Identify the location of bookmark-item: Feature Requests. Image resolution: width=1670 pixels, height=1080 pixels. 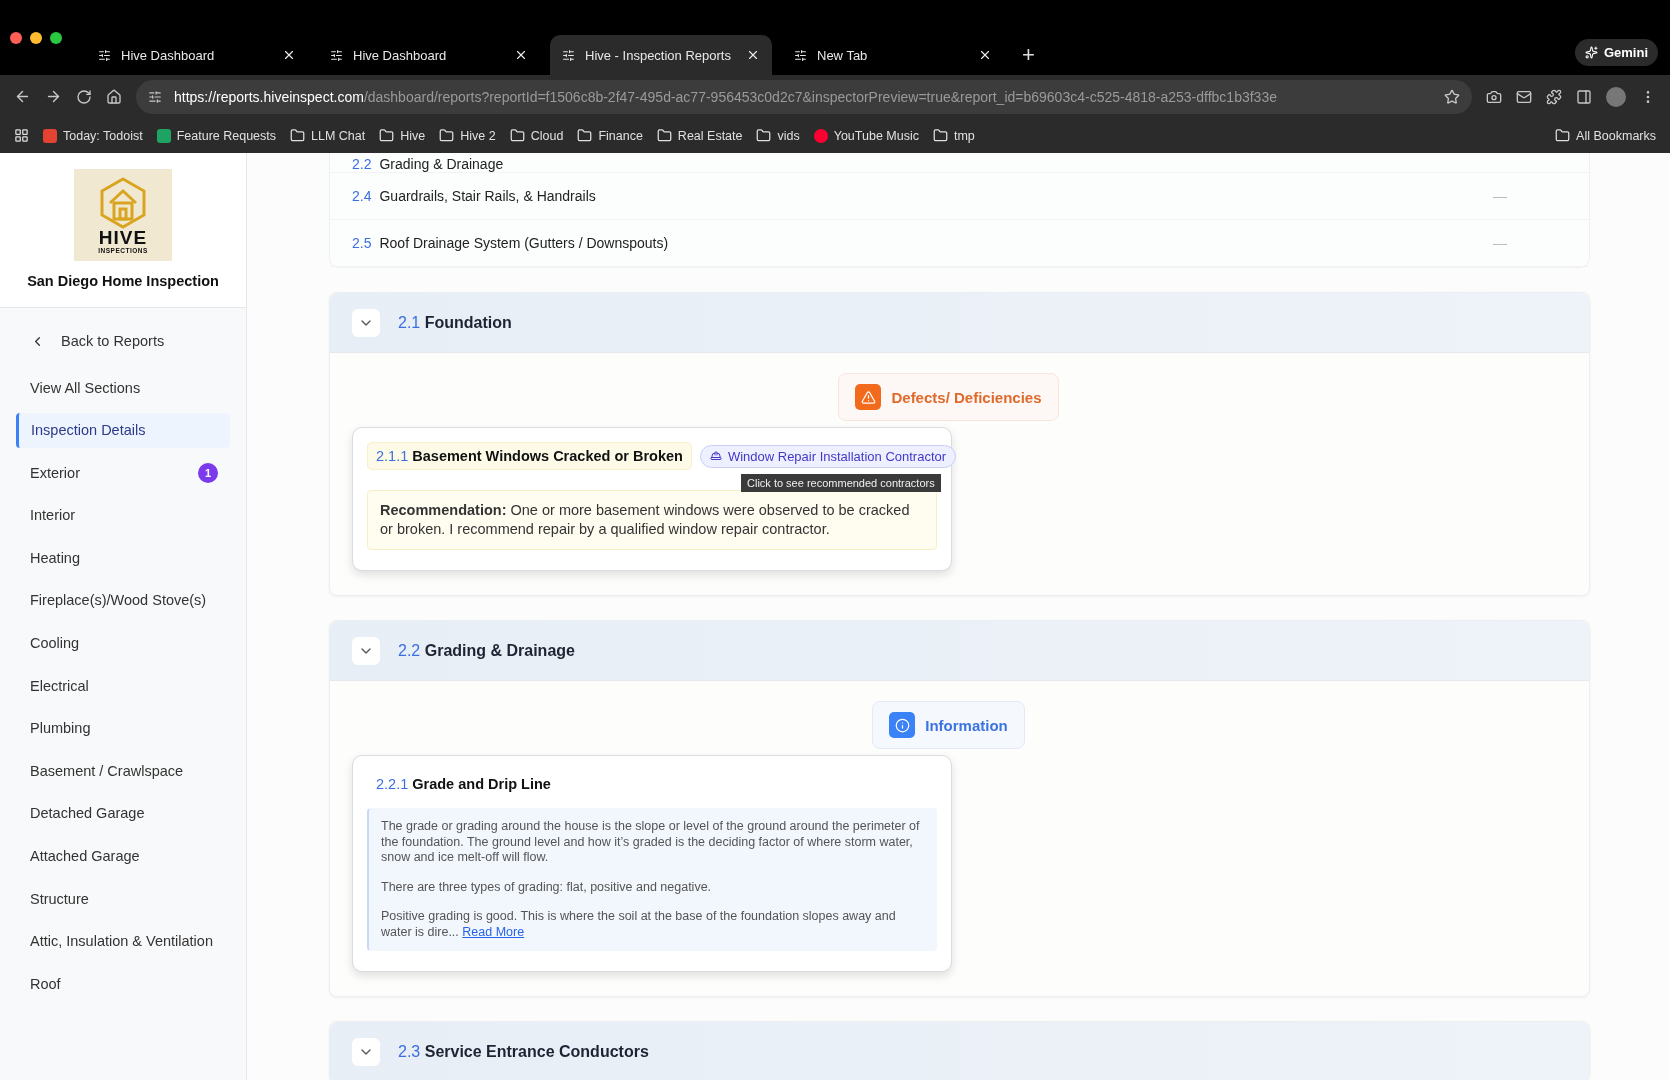
(216, 135).